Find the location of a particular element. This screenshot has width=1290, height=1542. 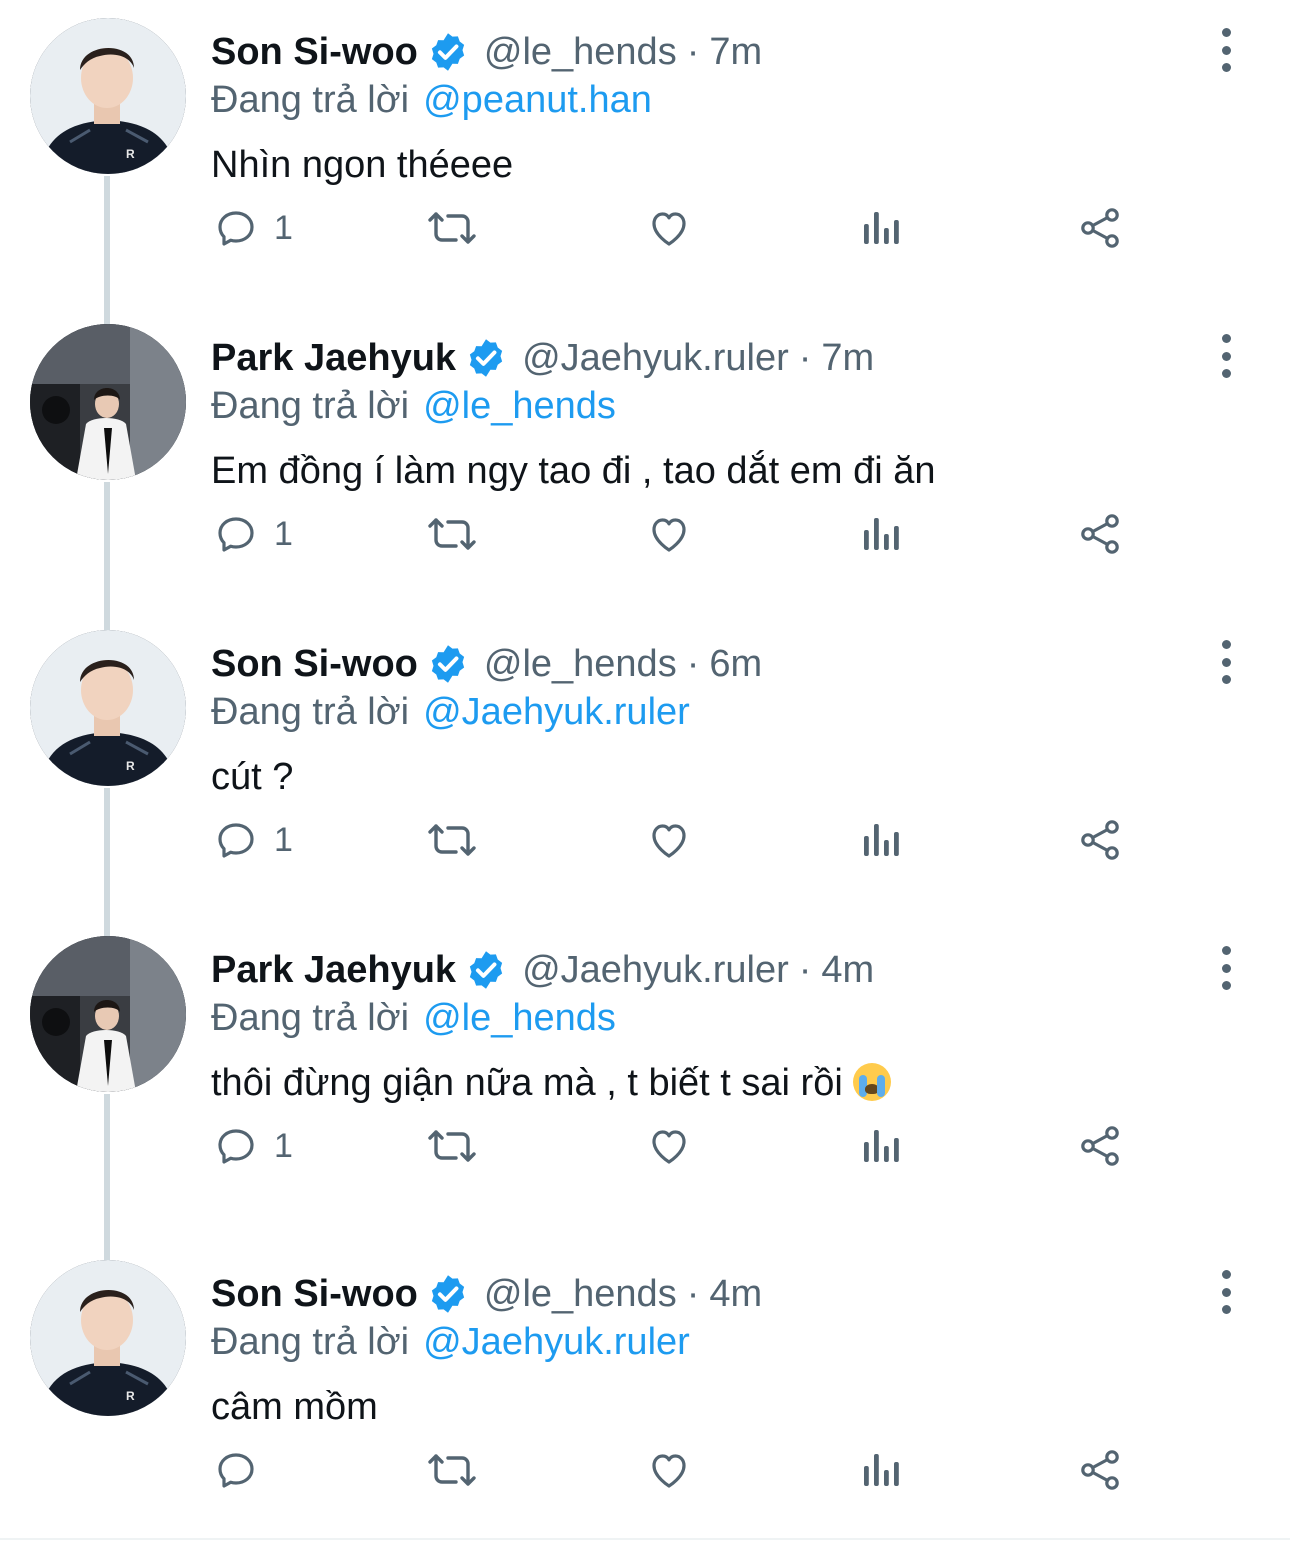

timestamp: 6m is located at coordinates (735, 664).